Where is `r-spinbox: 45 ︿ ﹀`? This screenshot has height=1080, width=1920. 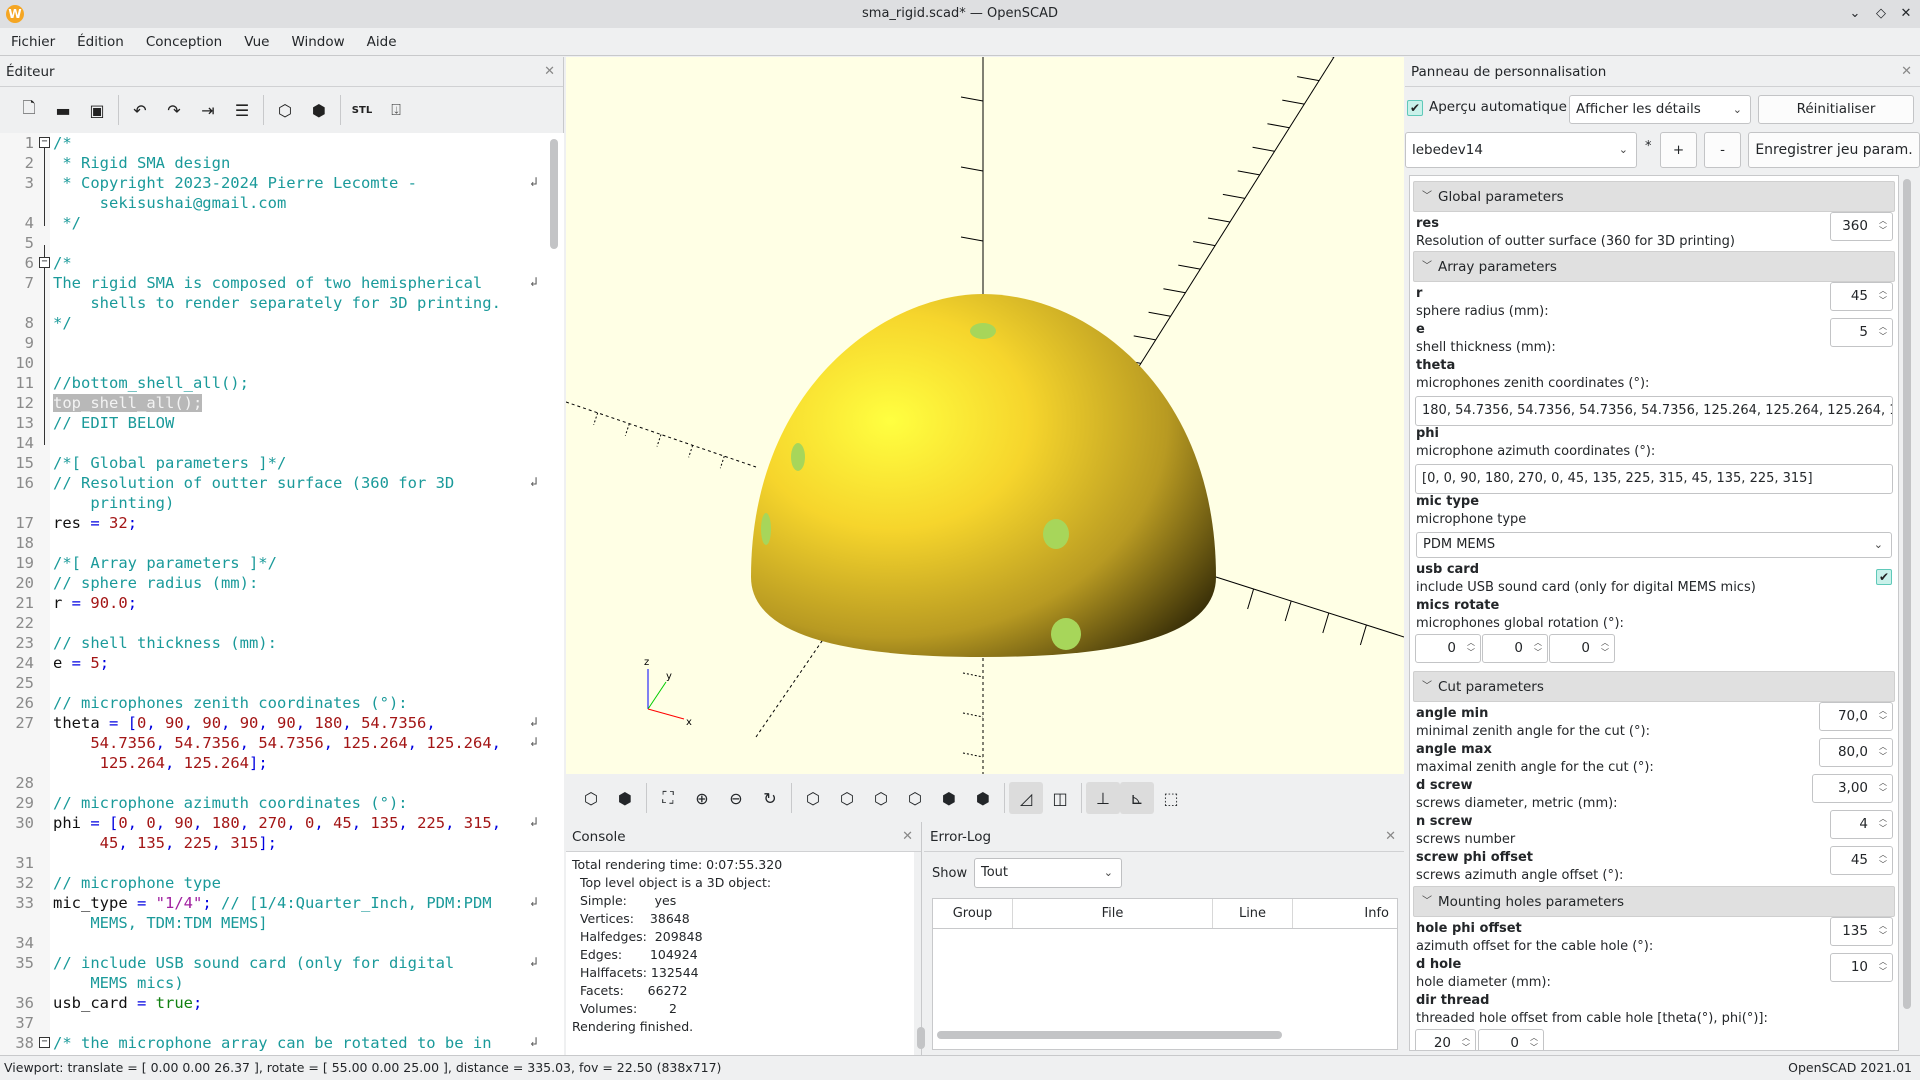
r-spinbox: 45 ︿ ﹀ is located at coordinates (1861, 296).